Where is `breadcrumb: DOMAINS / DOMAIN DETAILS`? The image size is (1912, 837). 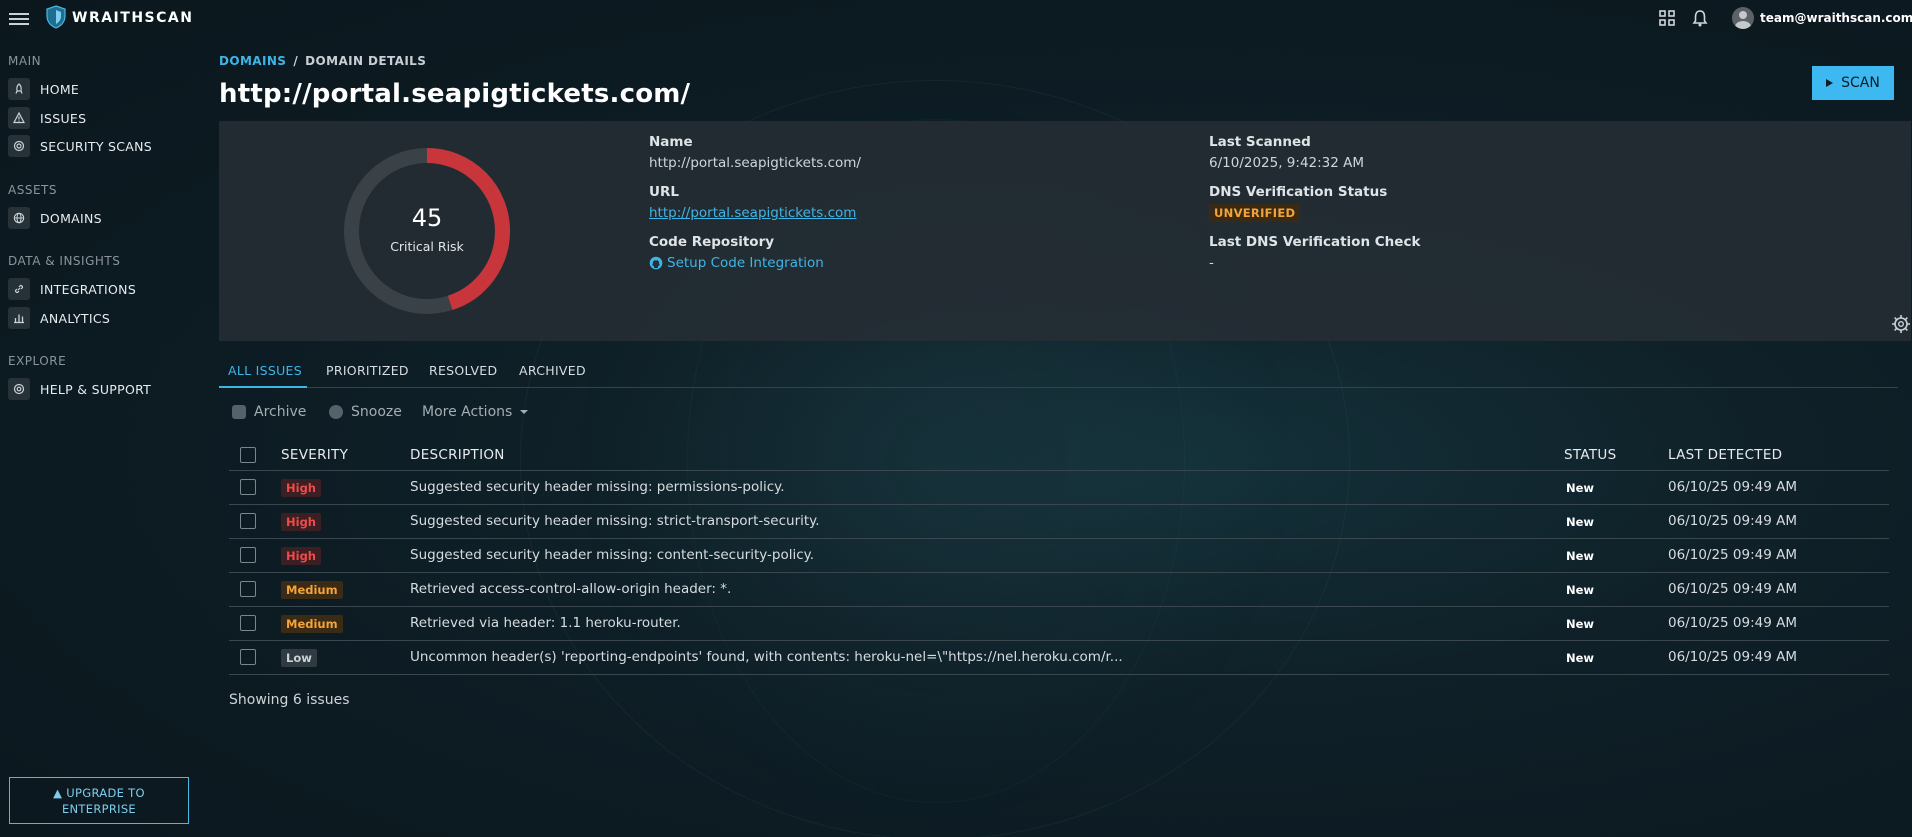
breadcrumb: DOMAINS / DOMAIN DETAILS is located at coordinates (322, 61).